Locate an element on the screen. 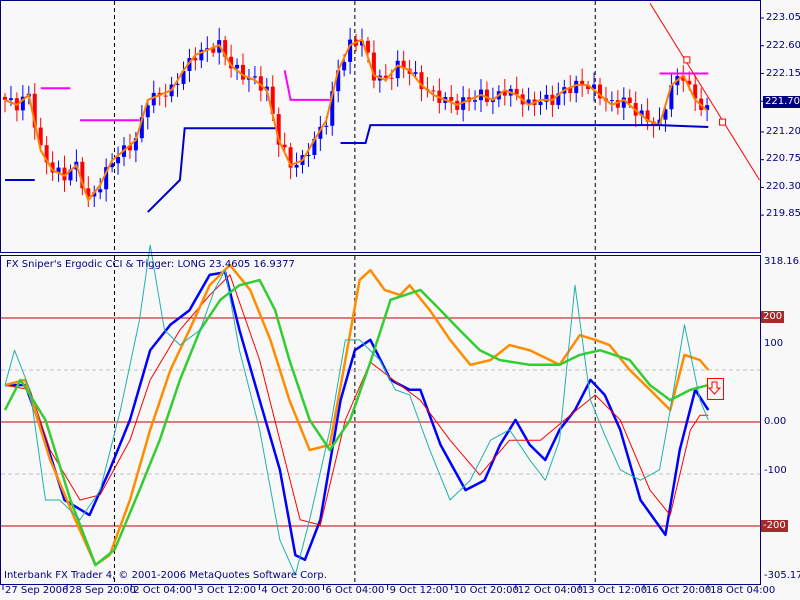 The image size is (800, 600). time-label: 13 Oct 12:00 is located at coordinates (614, 590).